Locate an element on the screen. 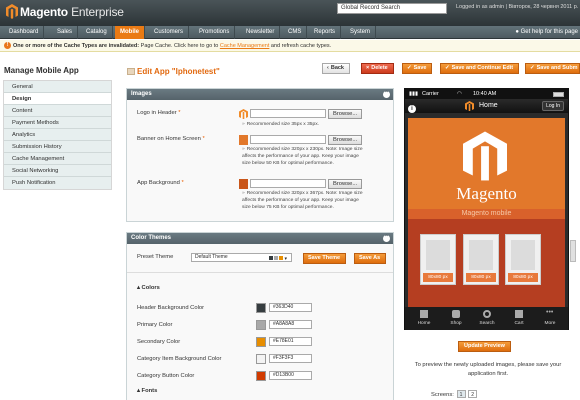 The height and width of the screenshot is (400, 580). fonts-heading: ▴ Fonts is located at coordinates (147, 391).